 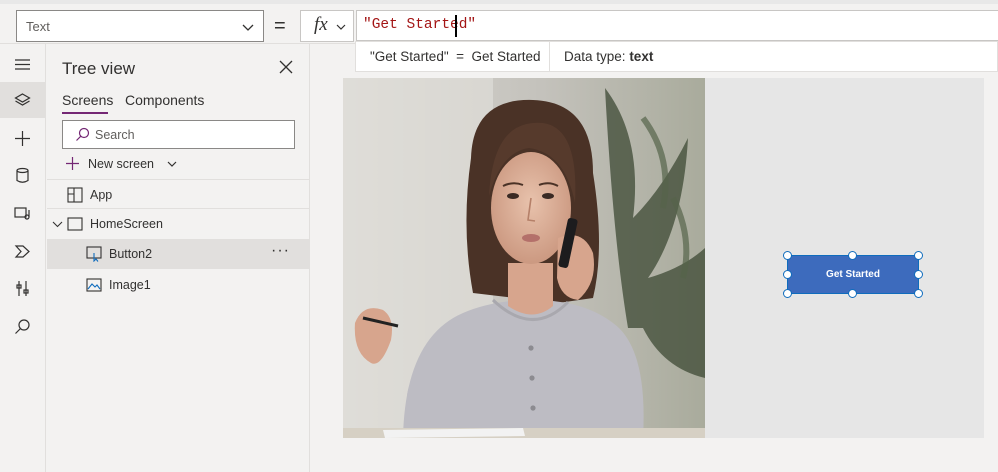 I want to click on tree-item-app: App, so click(x=178, y=195).